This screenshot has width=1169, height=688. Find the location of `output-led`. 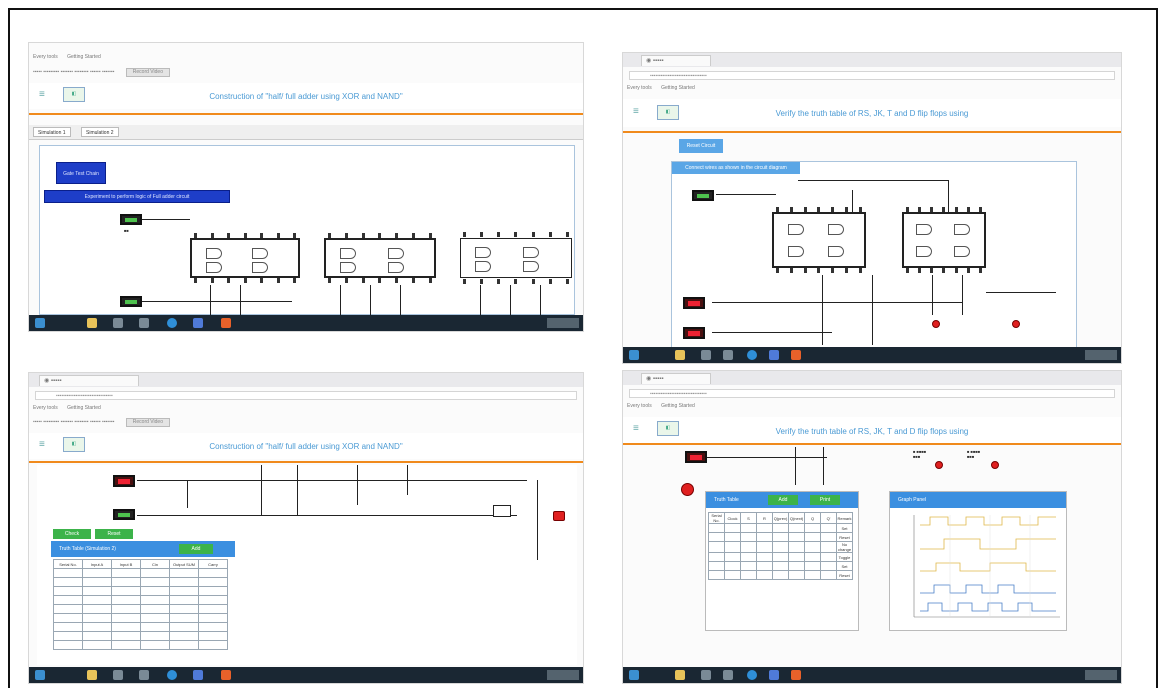

output-led is located at coordinates (939, 465).